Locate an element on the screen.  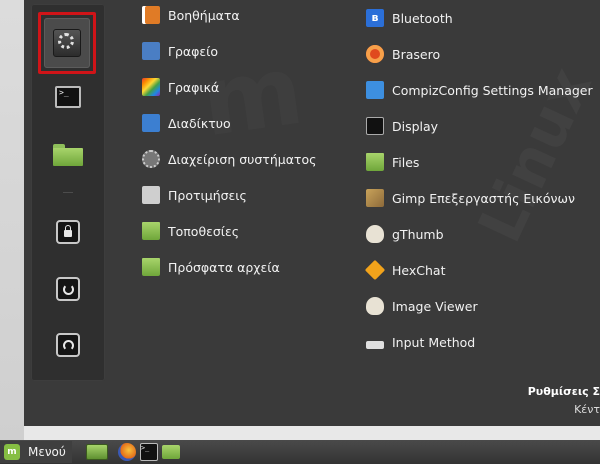
category-label: Προτιμήσεις is located at coordinates (207, 195).